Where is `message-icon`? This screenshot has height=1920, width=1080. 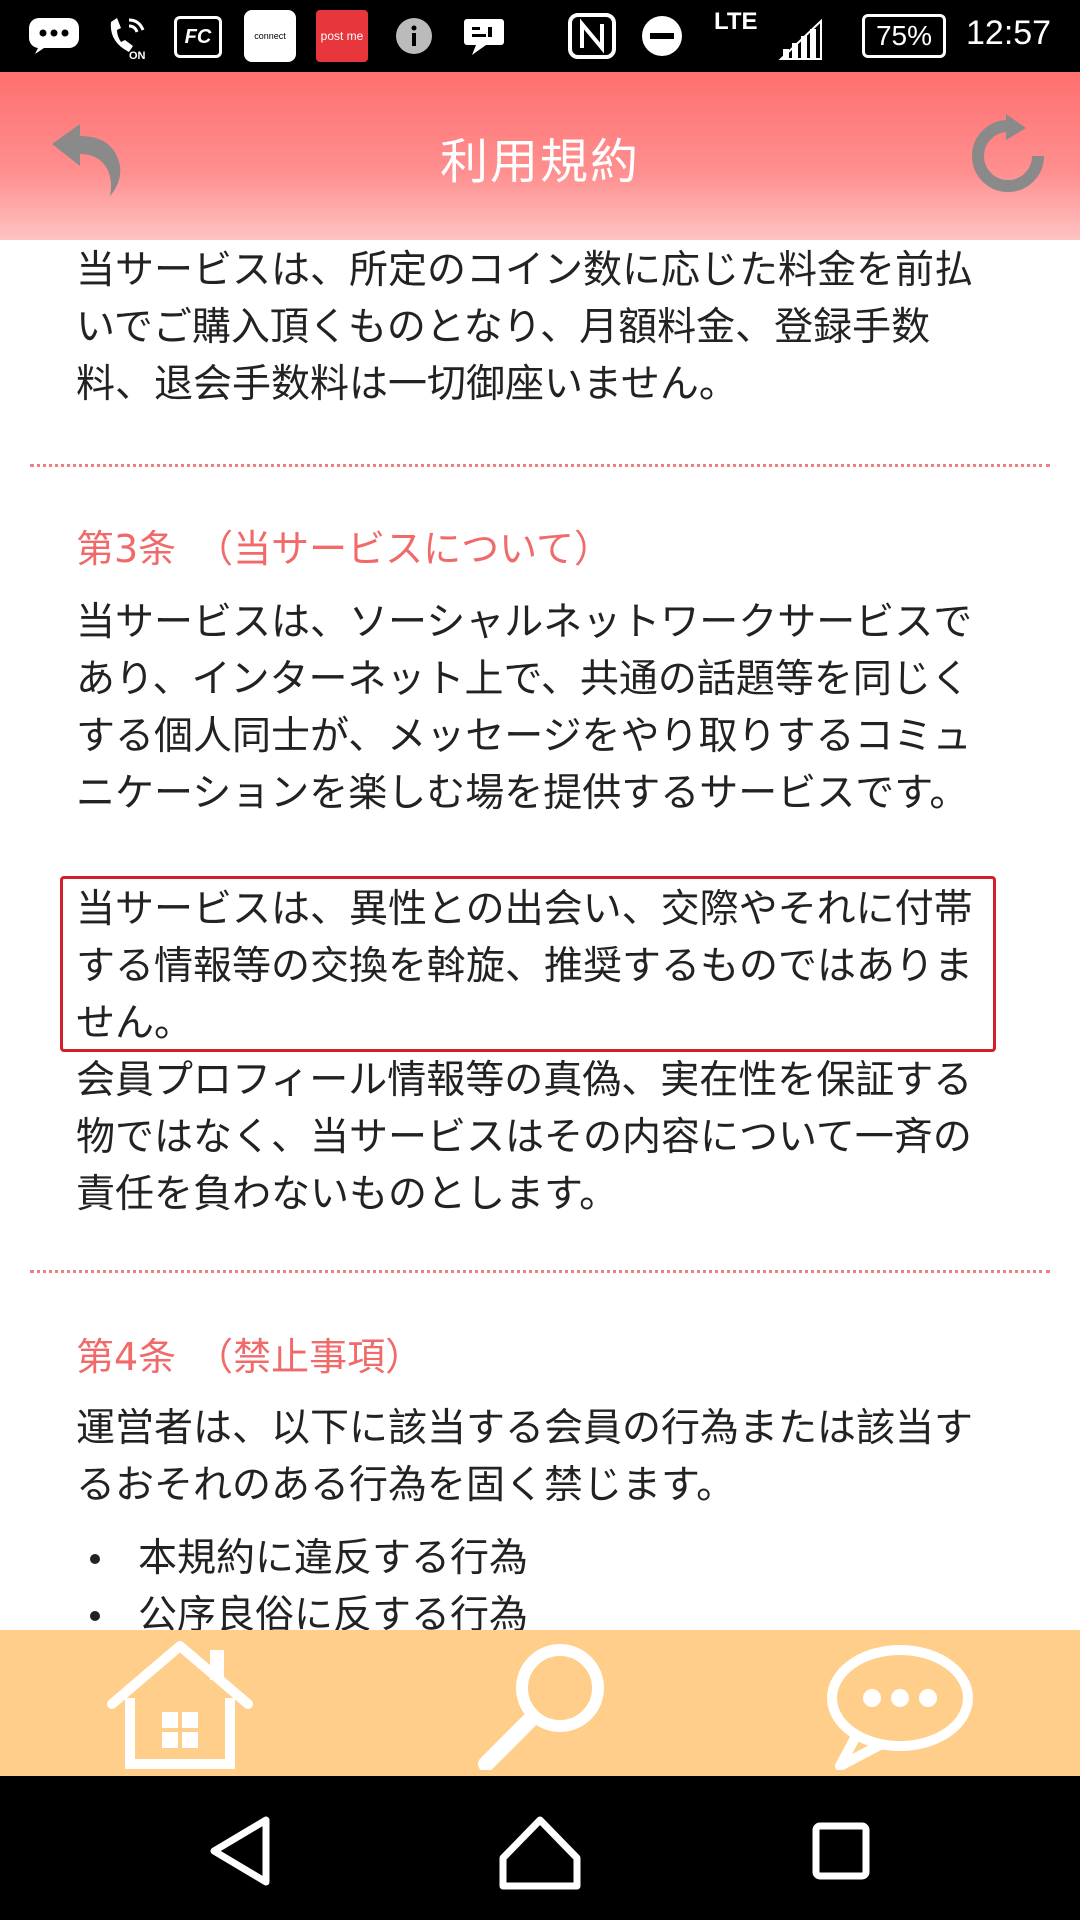
message-icon is located at coordinates (485, 36).